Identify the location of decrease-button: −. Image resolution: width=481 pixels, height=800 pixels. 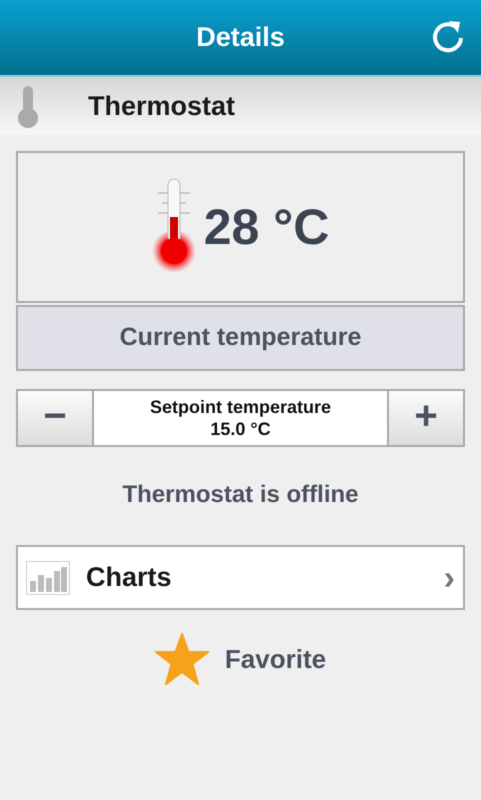
(56, 418).